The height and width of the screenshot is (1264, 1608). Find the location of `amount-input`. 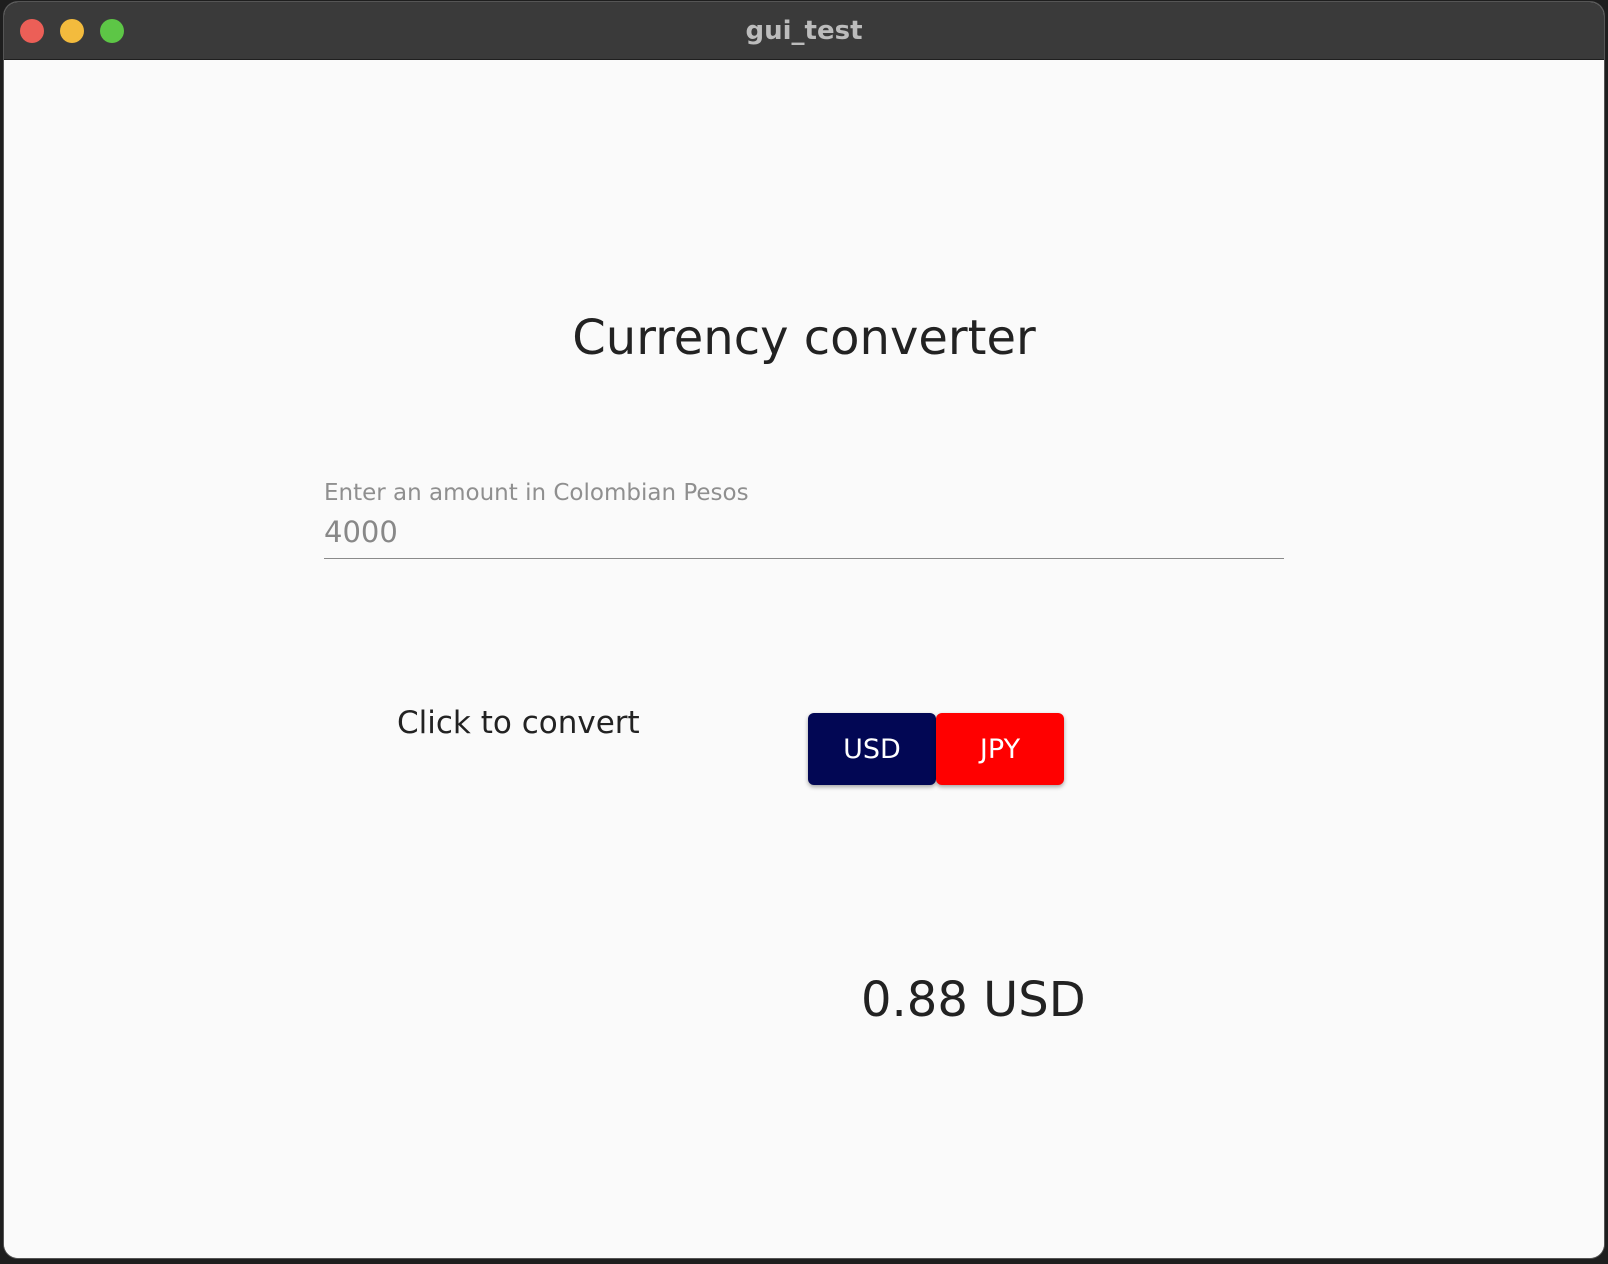

amount-input is located at coordinates (804, 532).